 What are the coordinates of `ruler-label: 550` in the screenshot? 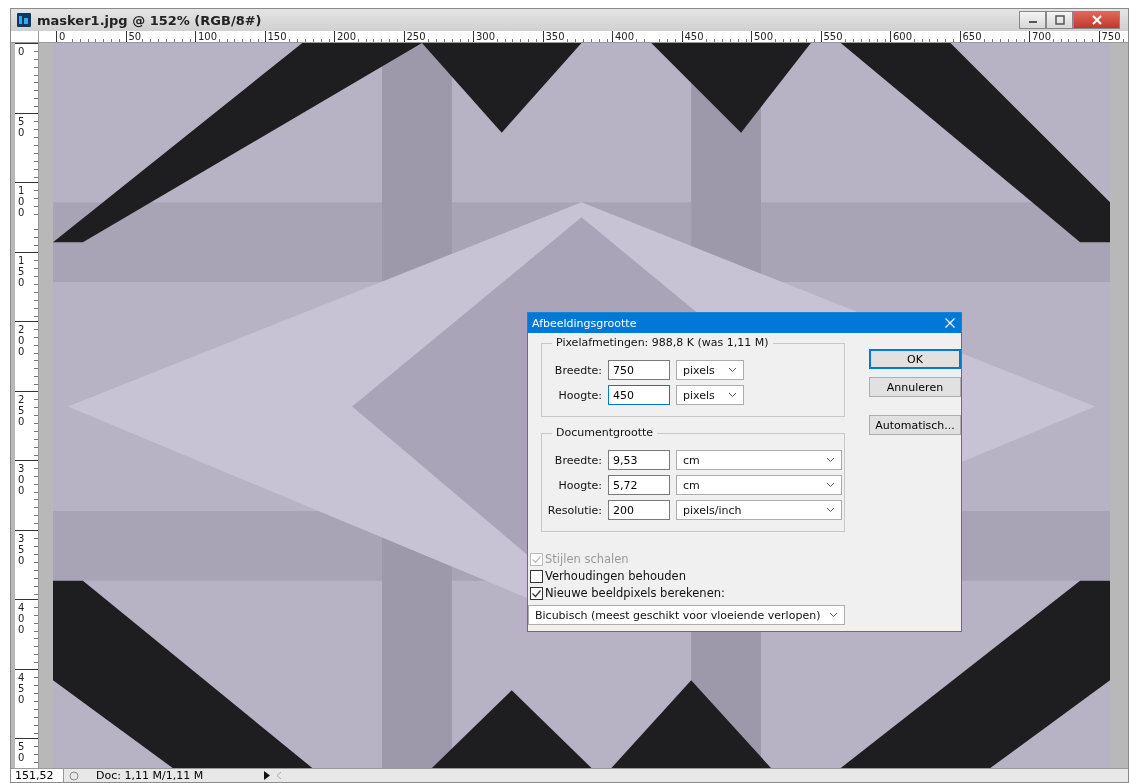 It's located at (833, 36).